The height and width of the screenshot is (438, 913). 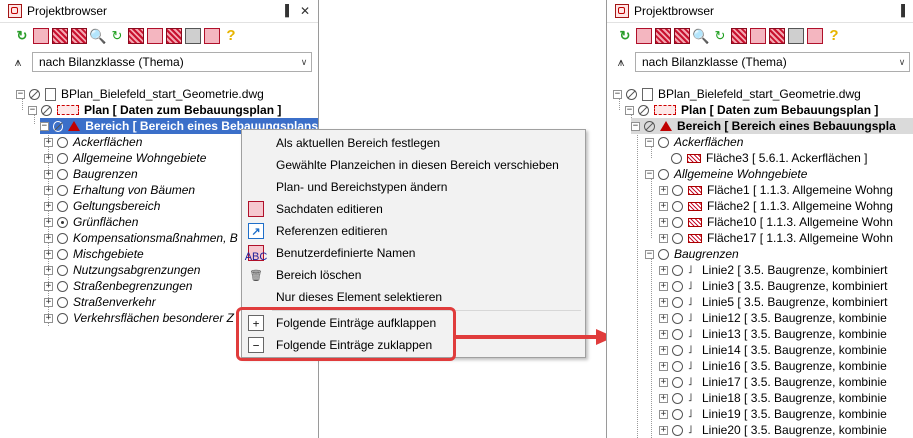 What do you see at coordinates (644, 36) in the screenshot?
I see `edit-icon` at bounding box center [644, 36].